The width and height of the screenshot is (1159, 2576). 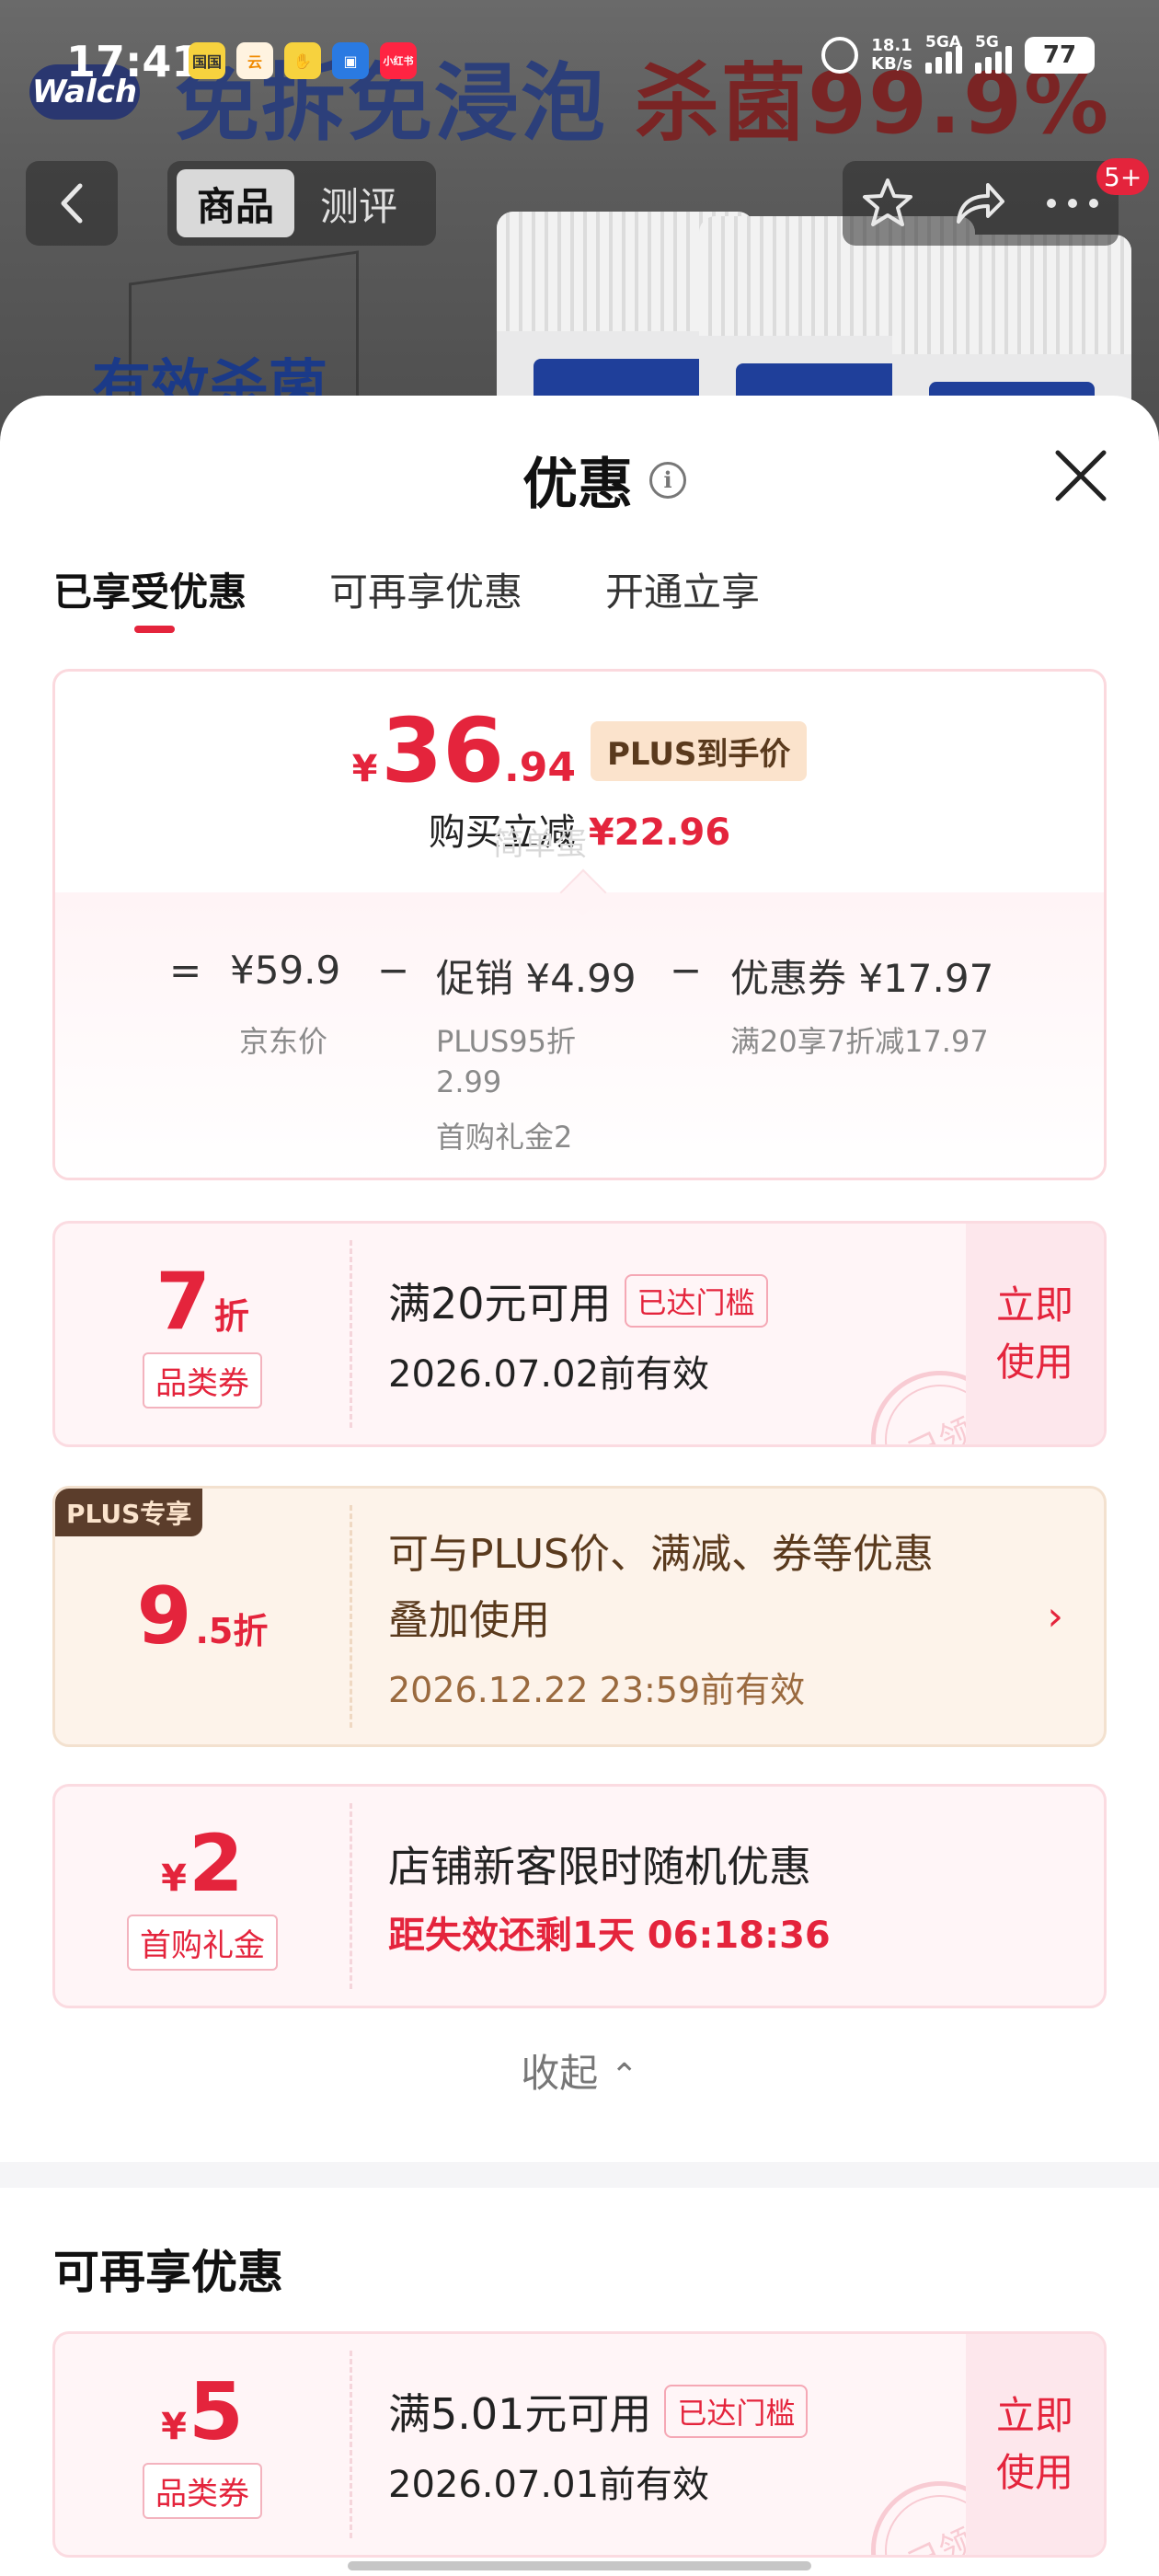 I want to click on section-divider, so click(x=579, y=2175).